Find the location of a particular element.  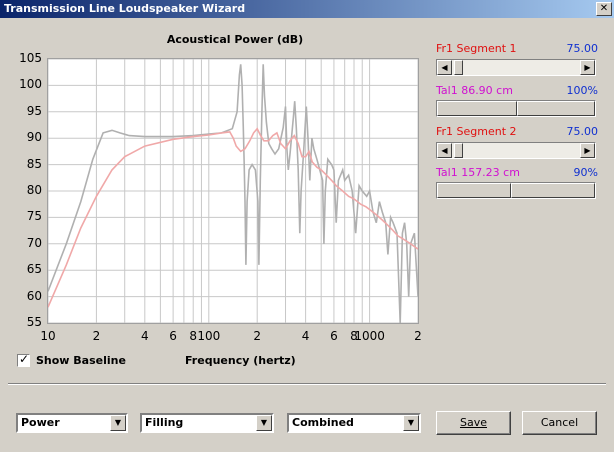

filling-dropdown: Filling ▼ is located at coordinates (207, 423).